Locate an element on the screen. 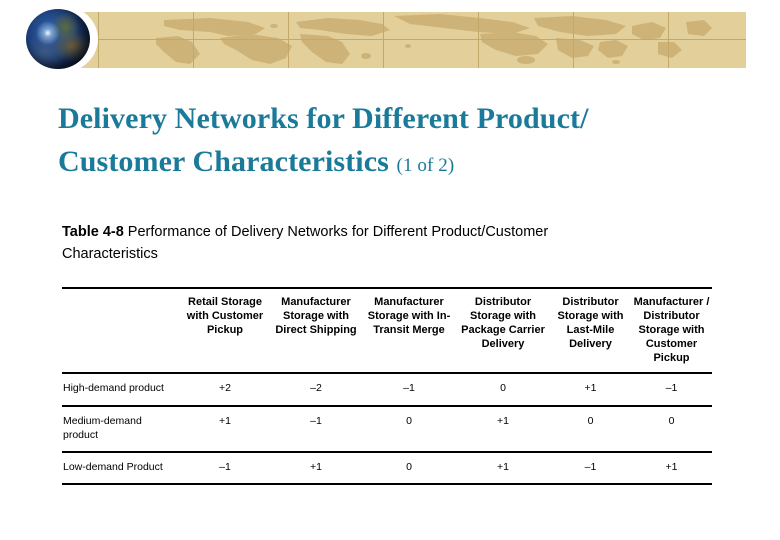  globe-logo is located at coordinates (60, 39).